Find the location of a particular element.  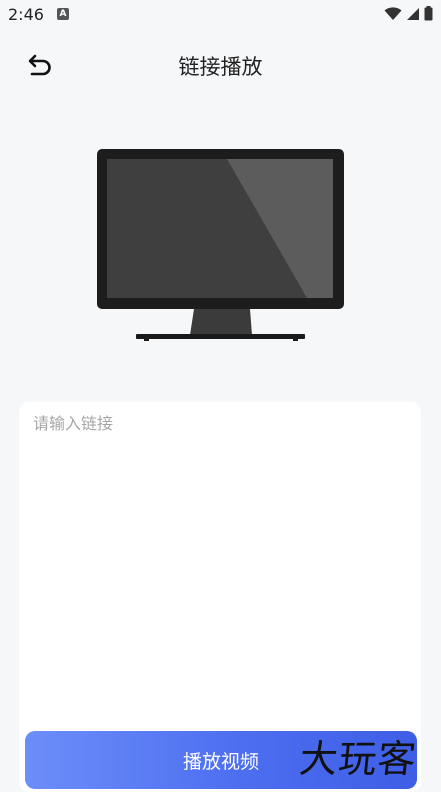

play-video-button-label: 播放视频 is located at coordinates (220, 761).